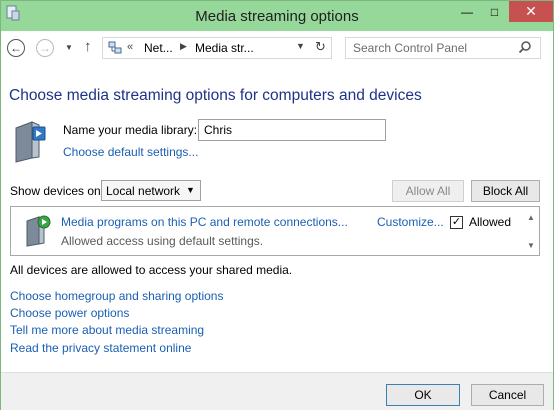 Image resolution: width=554 pixels, height=410 pixels. I want to click on scroll-up-icon: ▲, so click(531, 217).